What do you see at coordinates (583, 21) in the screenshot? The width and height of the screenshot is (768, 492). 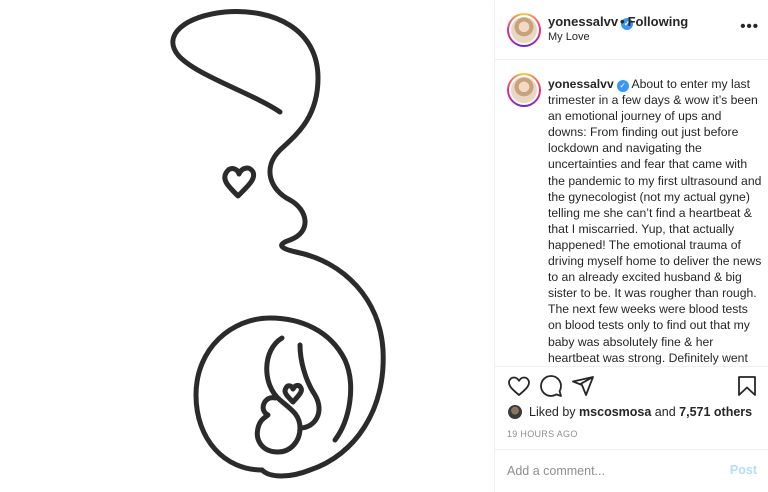 I see `author-username-text: yonessalvv` at bounding box center [583, 21].